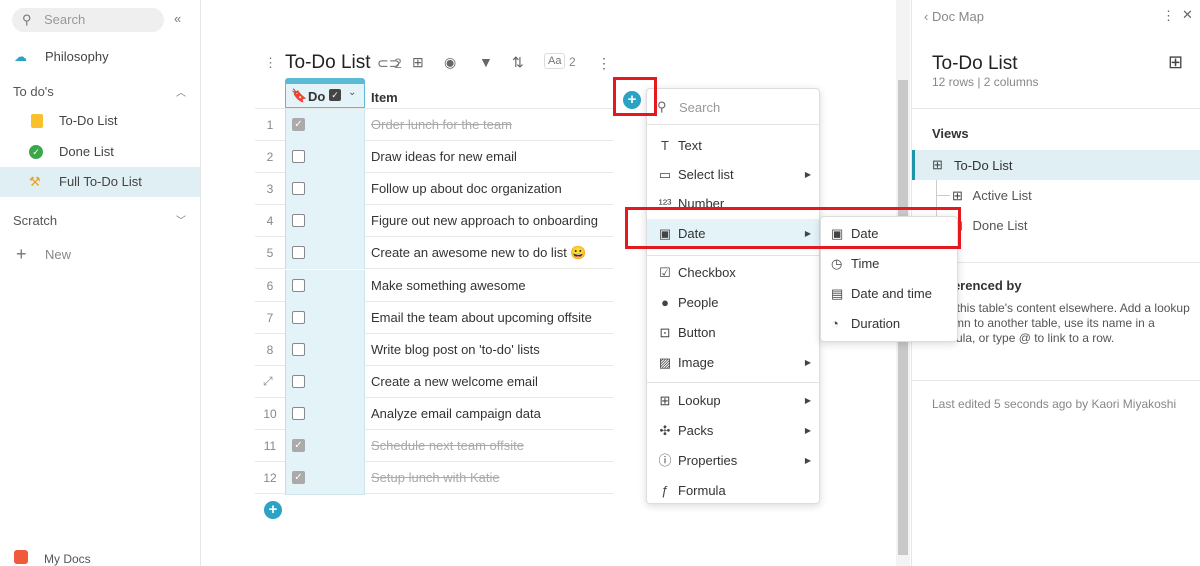 The image size is (1200, 566). I want to click on view-item-todo-list: ⊞ To-Do List, so click(1056, 165).